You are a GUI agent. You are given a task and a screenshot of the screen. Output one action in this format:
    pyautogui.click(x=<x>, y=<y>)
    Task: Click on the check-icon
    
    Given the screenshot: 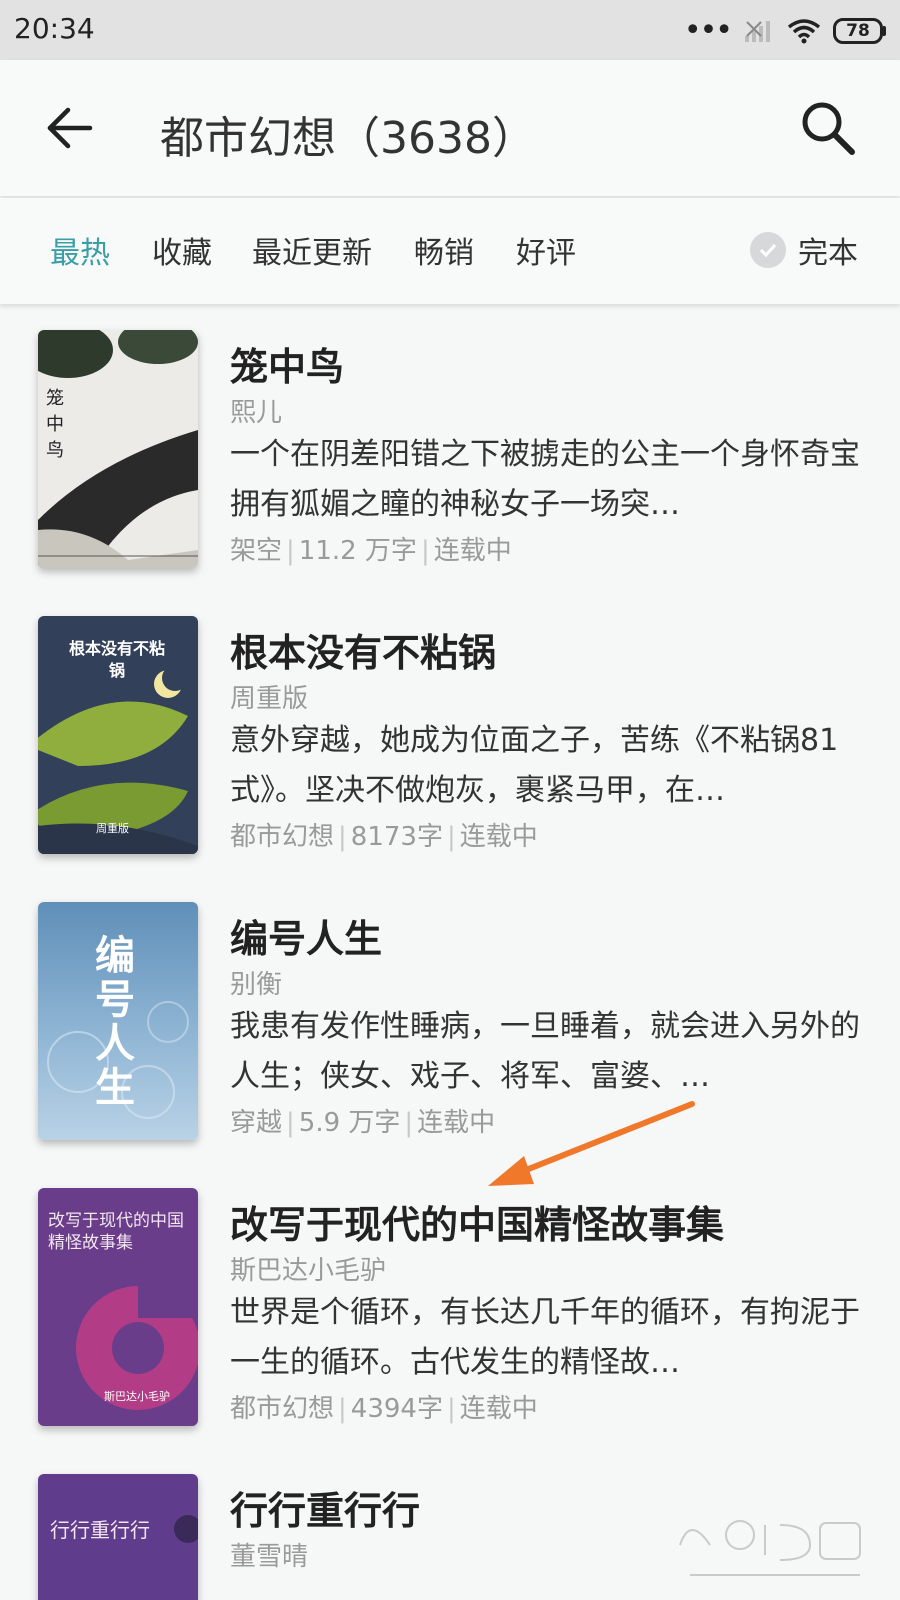 What is the action you would take?
    pyautogui.click(x=768, y=250)
    